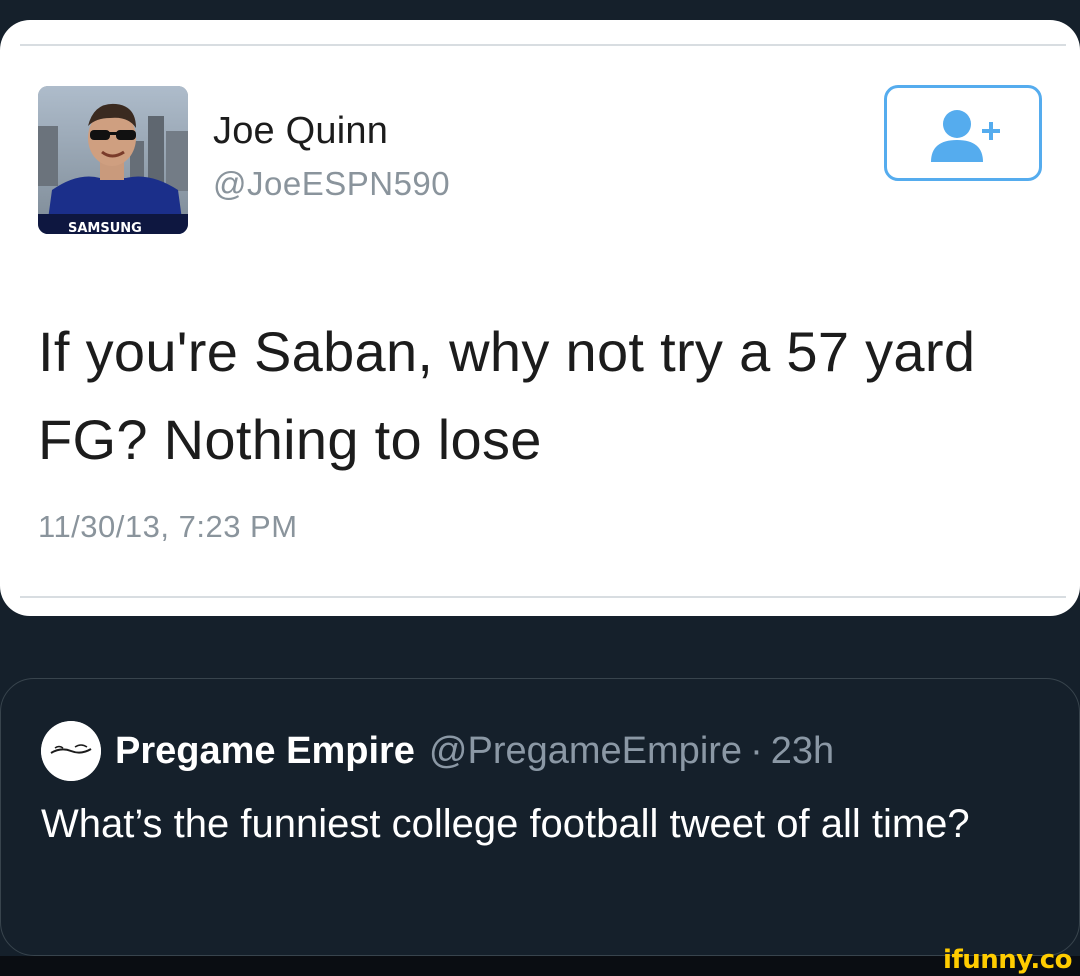 This screenshot has height=976, width=1080. I want to click on tweet-author-handle: @JoeESPN590, so click(331, 184).